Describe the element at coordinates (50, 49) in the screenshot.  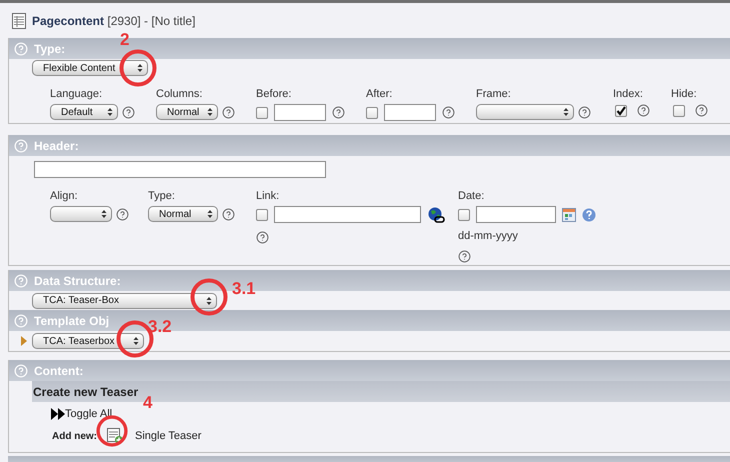
I see `section-title: Type:` at that location.